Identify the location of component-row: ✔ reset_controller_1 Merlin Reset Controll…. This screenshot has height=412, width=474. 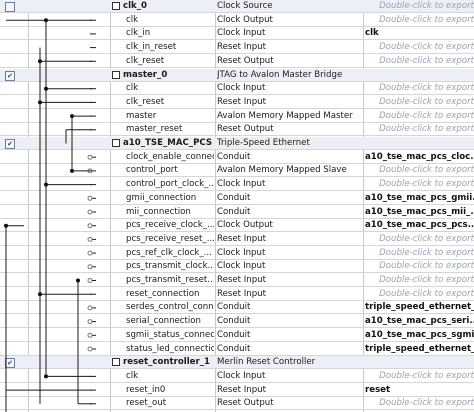
(237, 363).